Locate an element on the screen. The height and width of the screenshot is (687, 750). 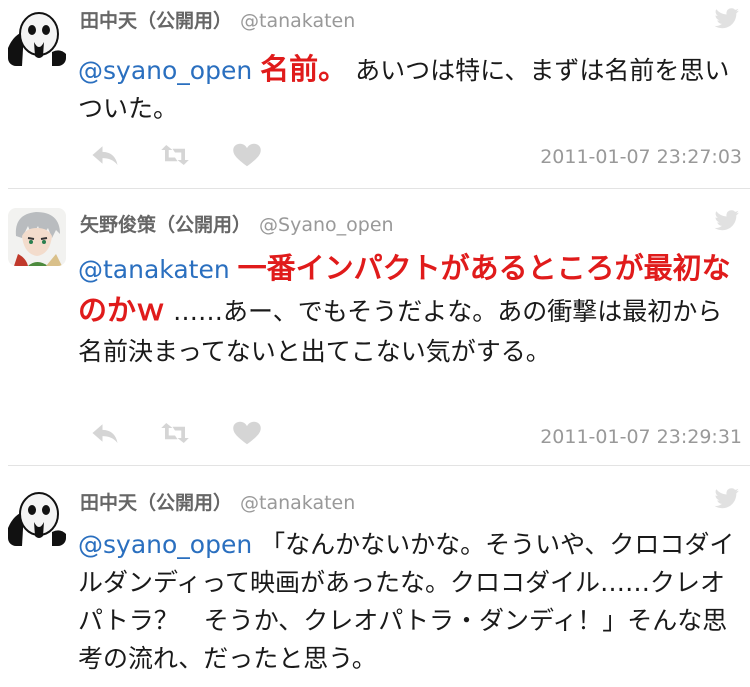
divider is located at coordinates (379, 188).